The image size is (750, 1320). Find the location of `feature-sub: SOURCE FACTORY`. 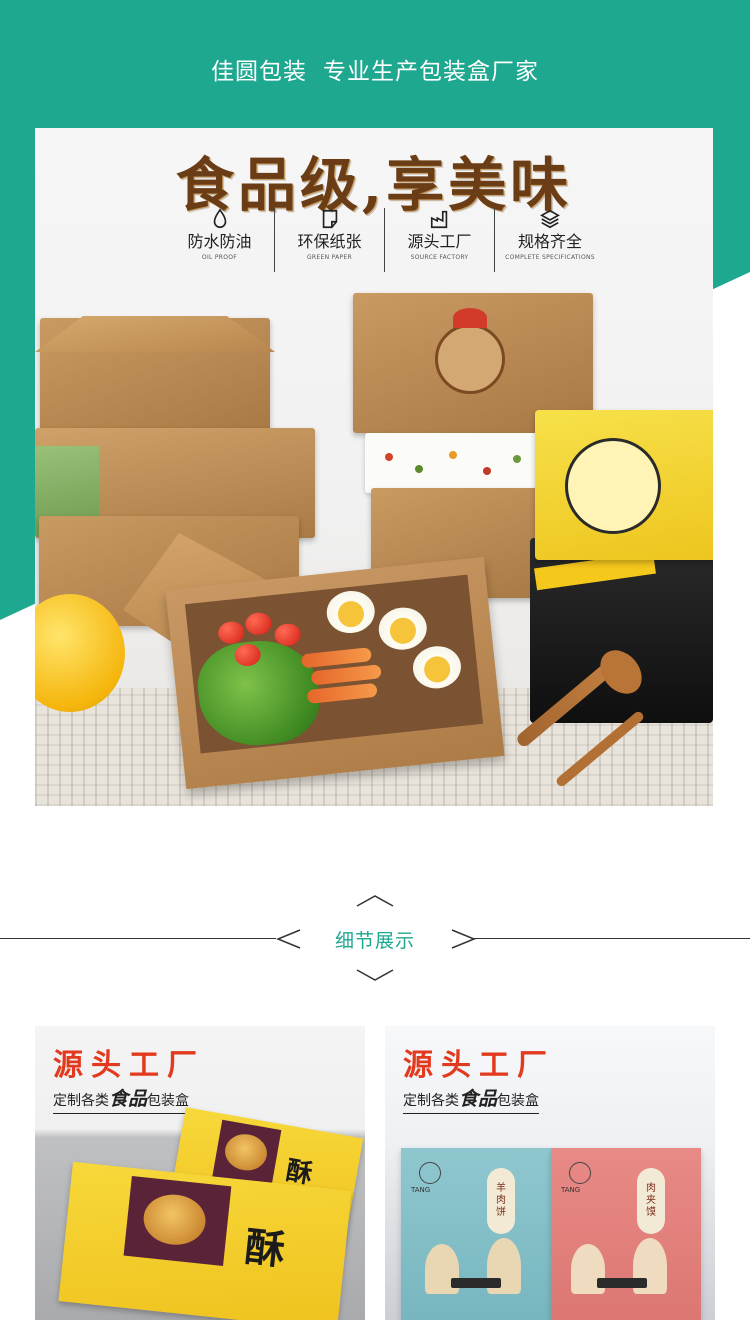

feature-sub: SOURCE FACTORY is located at coordinates (439, 257).